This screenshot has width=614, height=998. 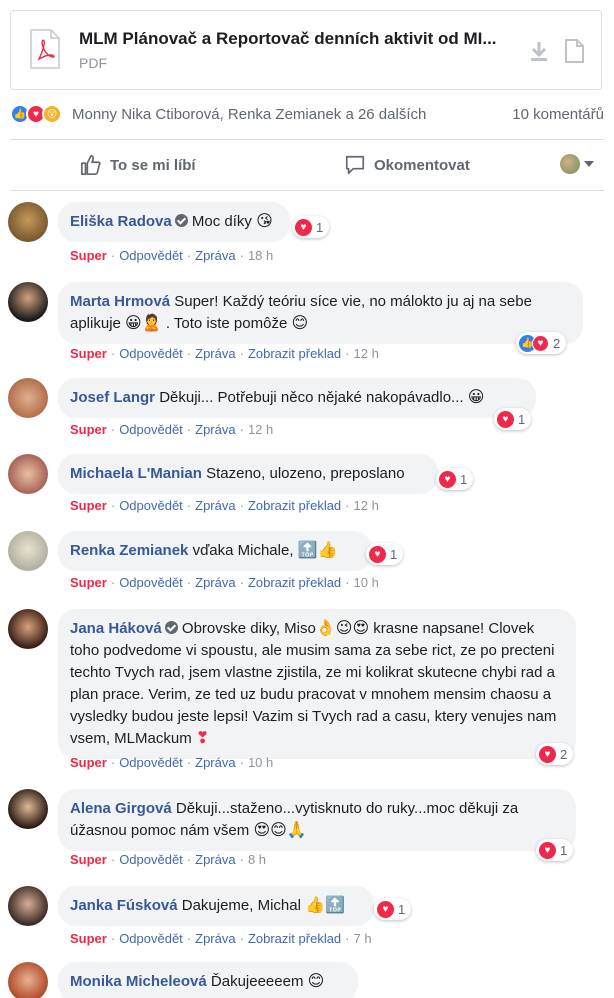 I want to click on wow-reaction-icon: 😮, so click(x=52, y=114).